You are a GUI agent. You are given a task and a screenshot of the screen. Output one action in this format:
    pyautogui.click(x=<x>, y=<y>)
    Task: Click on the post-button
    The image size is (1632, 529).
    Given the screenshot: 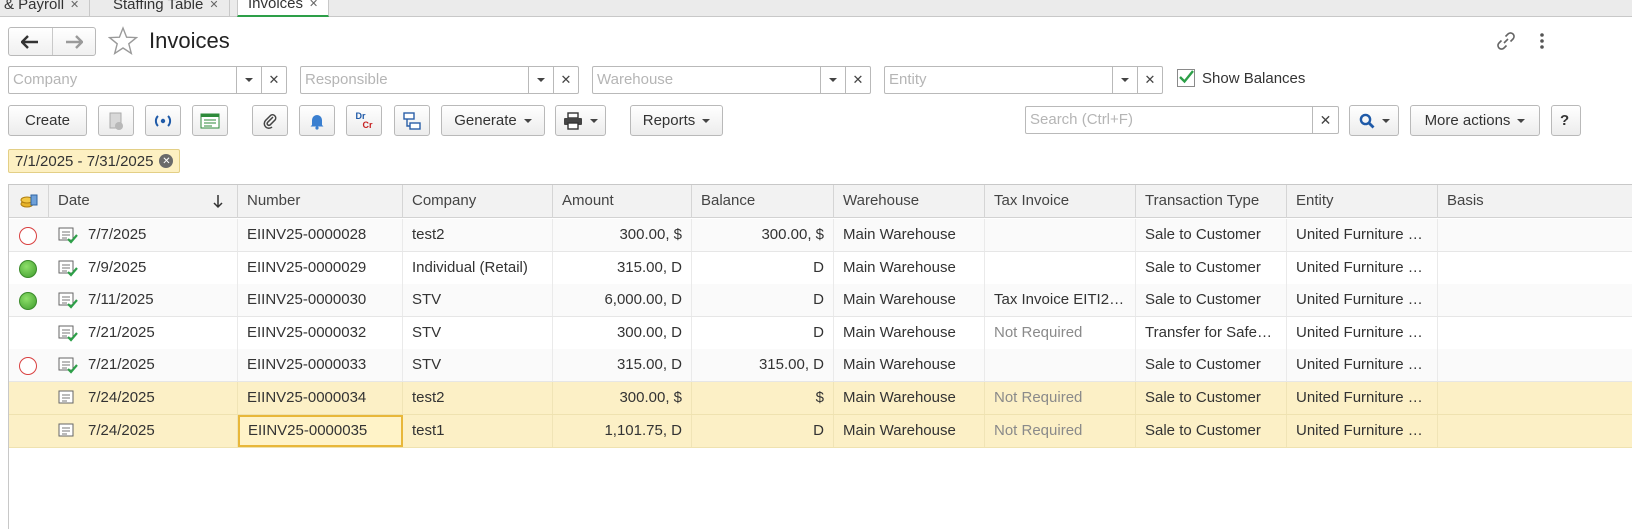 What is the action you would take?
    pyautogui.click(x=116, y=120)
    